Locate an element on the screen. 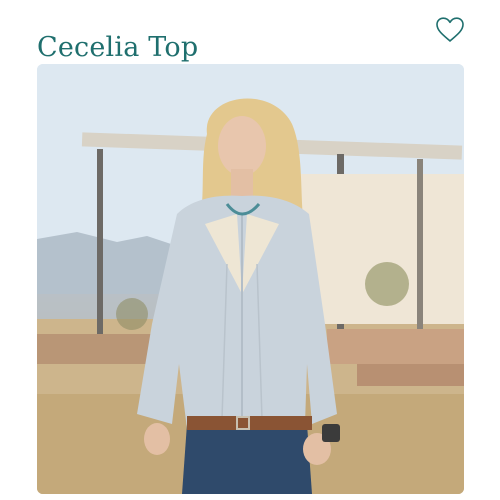 This screenshot has width=500, height=500. heart-outline-icon is located at coordinates (450, 29).